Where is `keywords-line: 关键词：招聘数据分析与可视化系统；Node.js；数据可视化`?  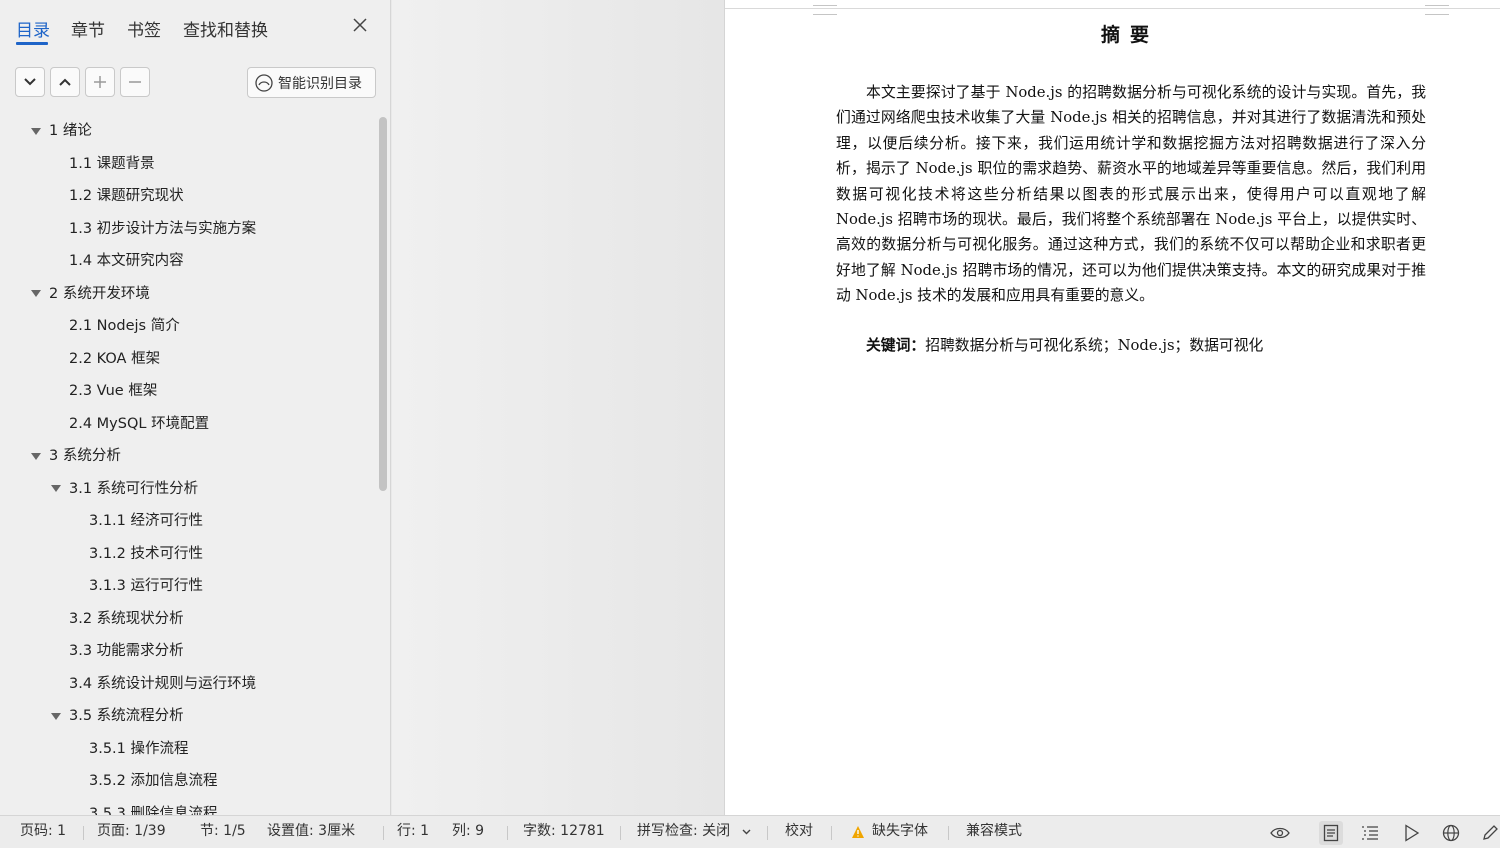
keywords-line: 关键词：招聘数据分析与可视化系统；Node.js；数据可视化 is located at coordinates (1064, 345).